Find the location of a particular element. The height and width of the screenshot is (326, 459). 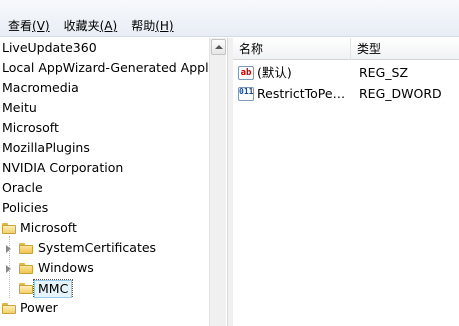

menu-favorites: 收藏夹(A) is located at coordinates (91, 27).